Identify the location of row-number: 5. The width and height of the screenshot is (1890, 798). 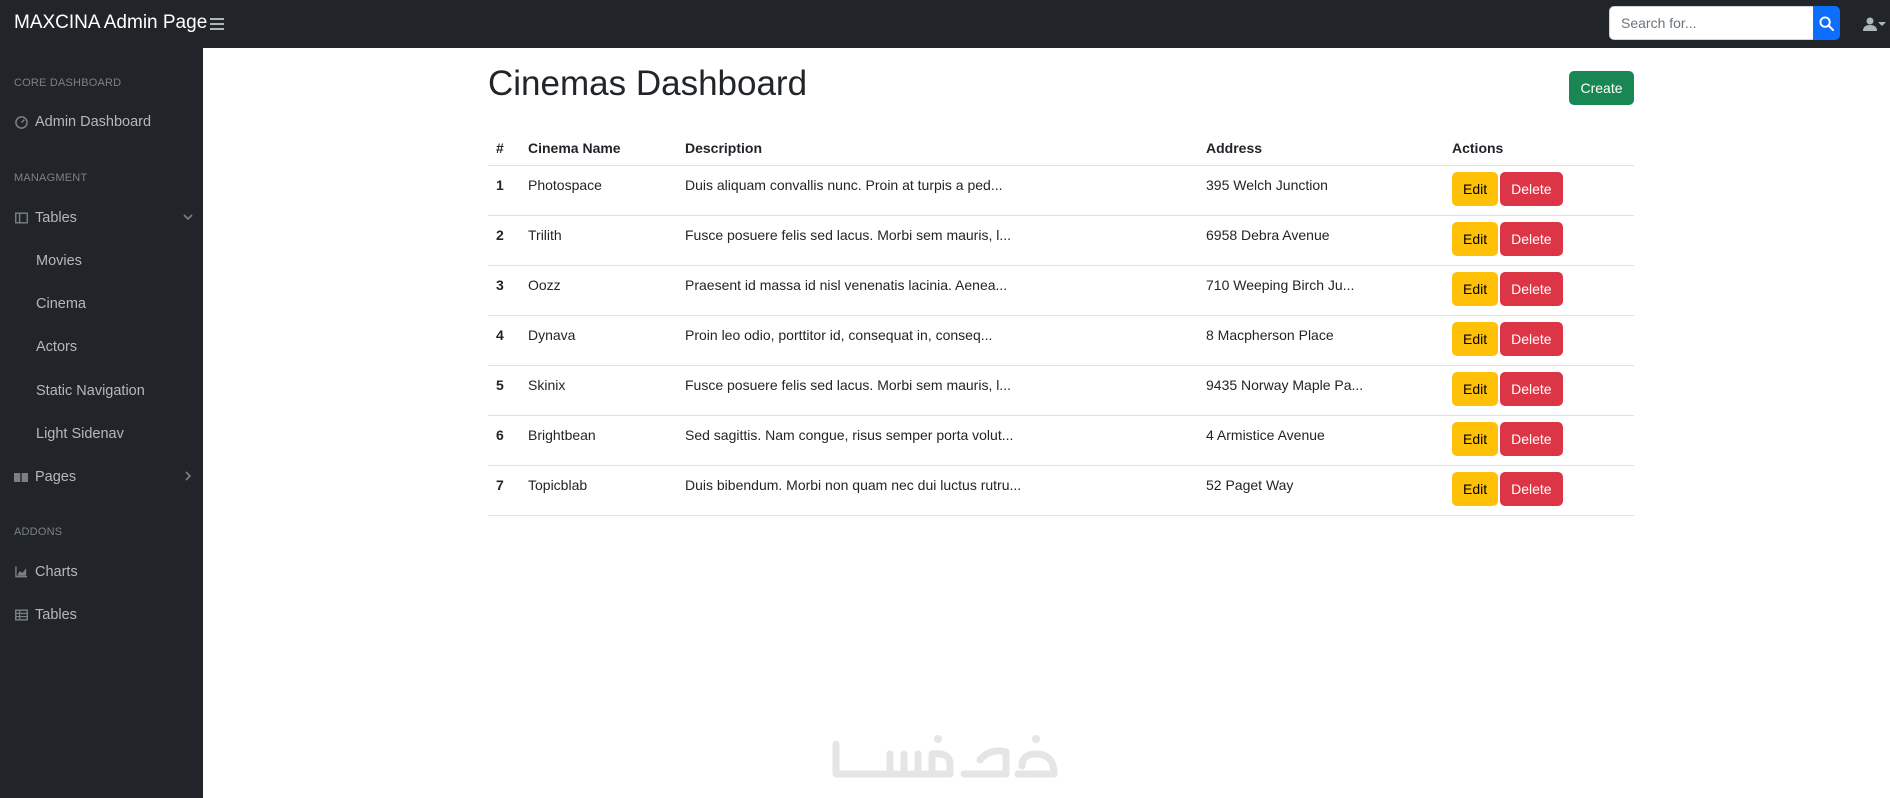
(504, 390).